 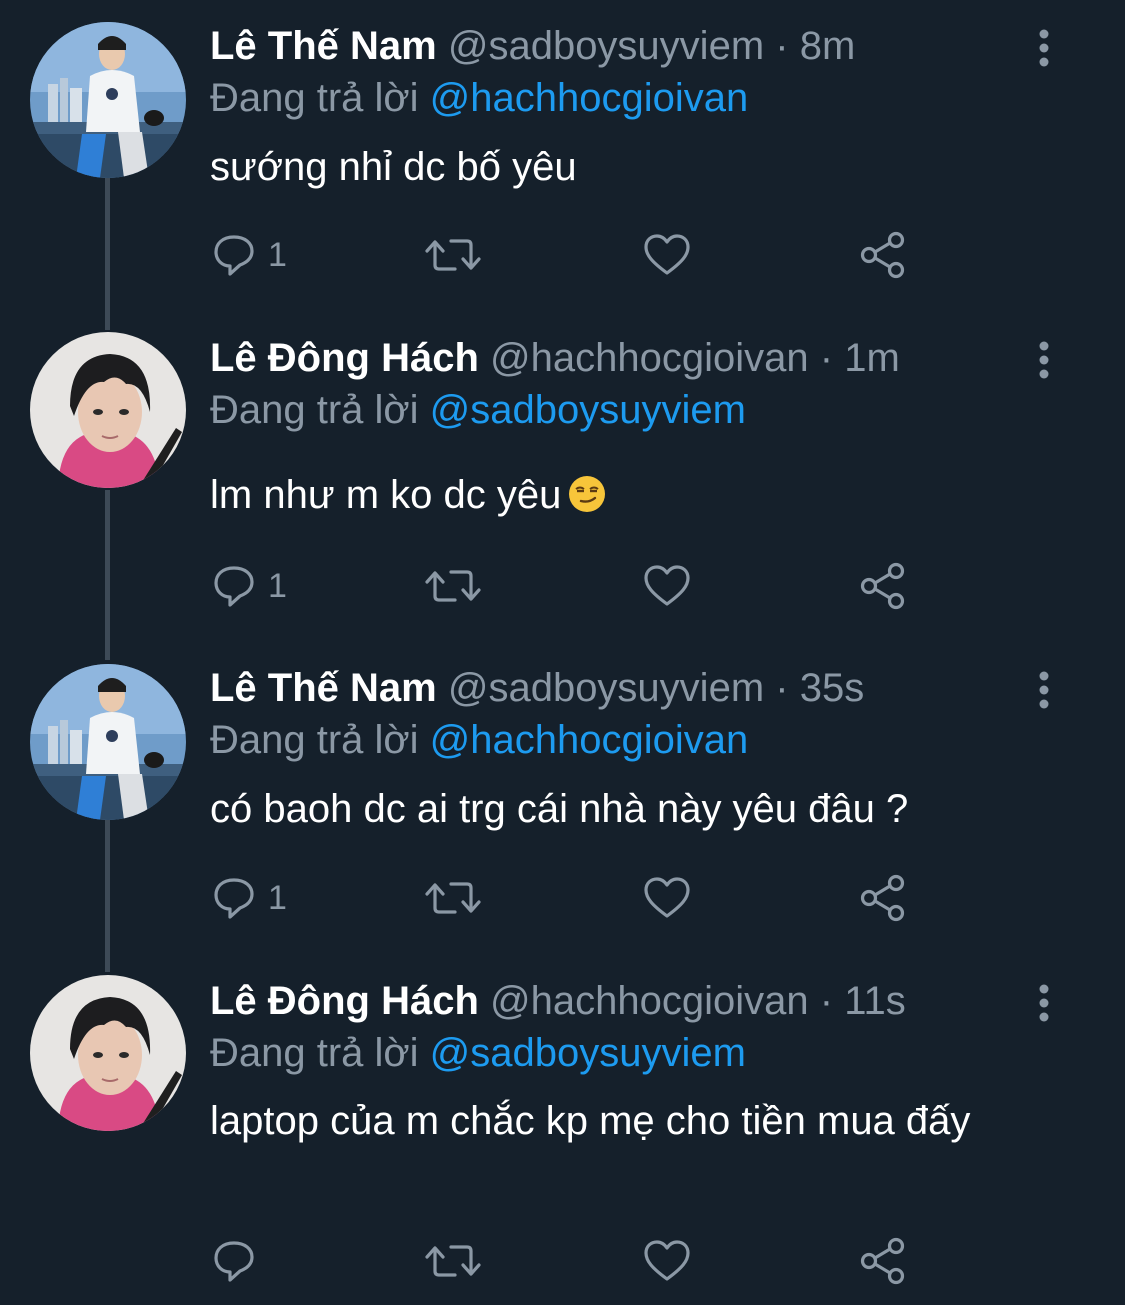 I want to click on tweet-text: sướng nhỉ dc bố yêu, so click(x=393, y=167).